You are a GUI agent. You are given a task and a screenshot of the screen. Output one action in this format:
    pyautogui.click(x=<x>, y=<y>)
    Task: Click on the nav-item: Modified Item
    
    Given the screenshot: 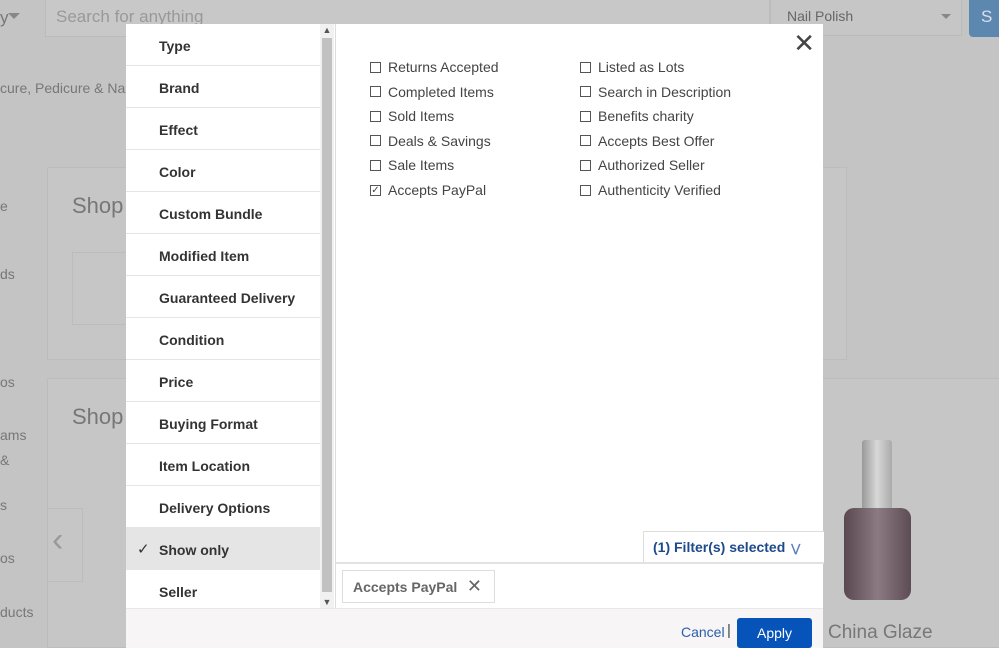 What is the action you would take?
    pyautogui.click(x=223, y=255)
    